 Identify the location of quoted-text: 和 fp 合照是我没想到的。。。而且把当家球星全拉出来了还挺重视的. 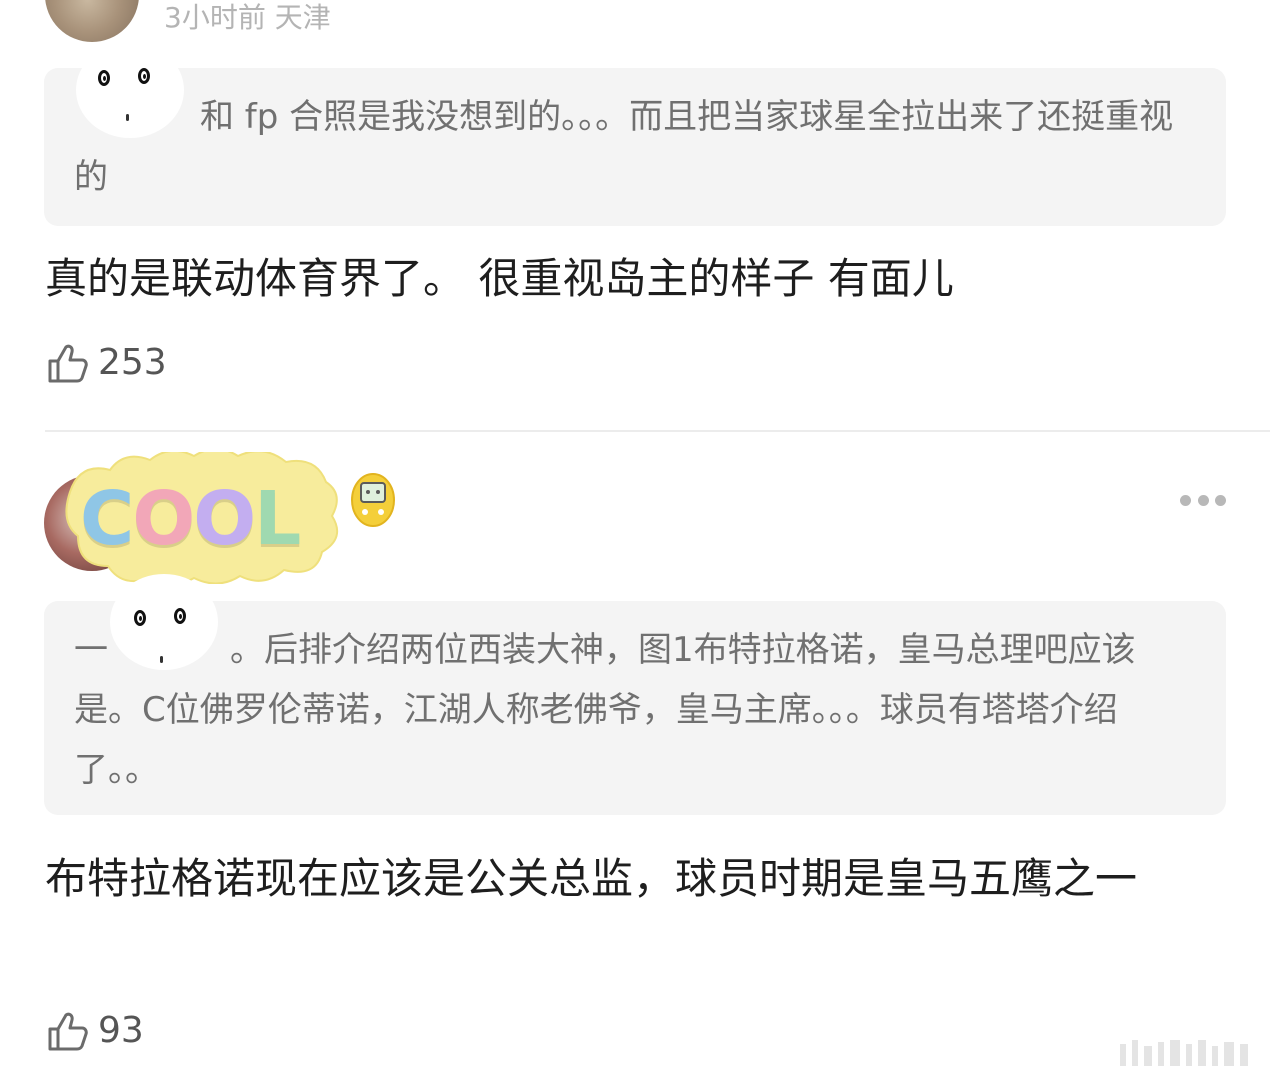
(624, 147).